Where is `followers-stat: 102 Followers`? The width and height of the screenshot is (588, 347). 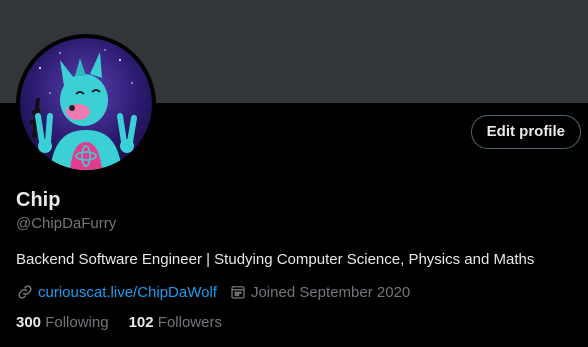
followers-stat: 102 Followers is located at coordinates (175, 322).